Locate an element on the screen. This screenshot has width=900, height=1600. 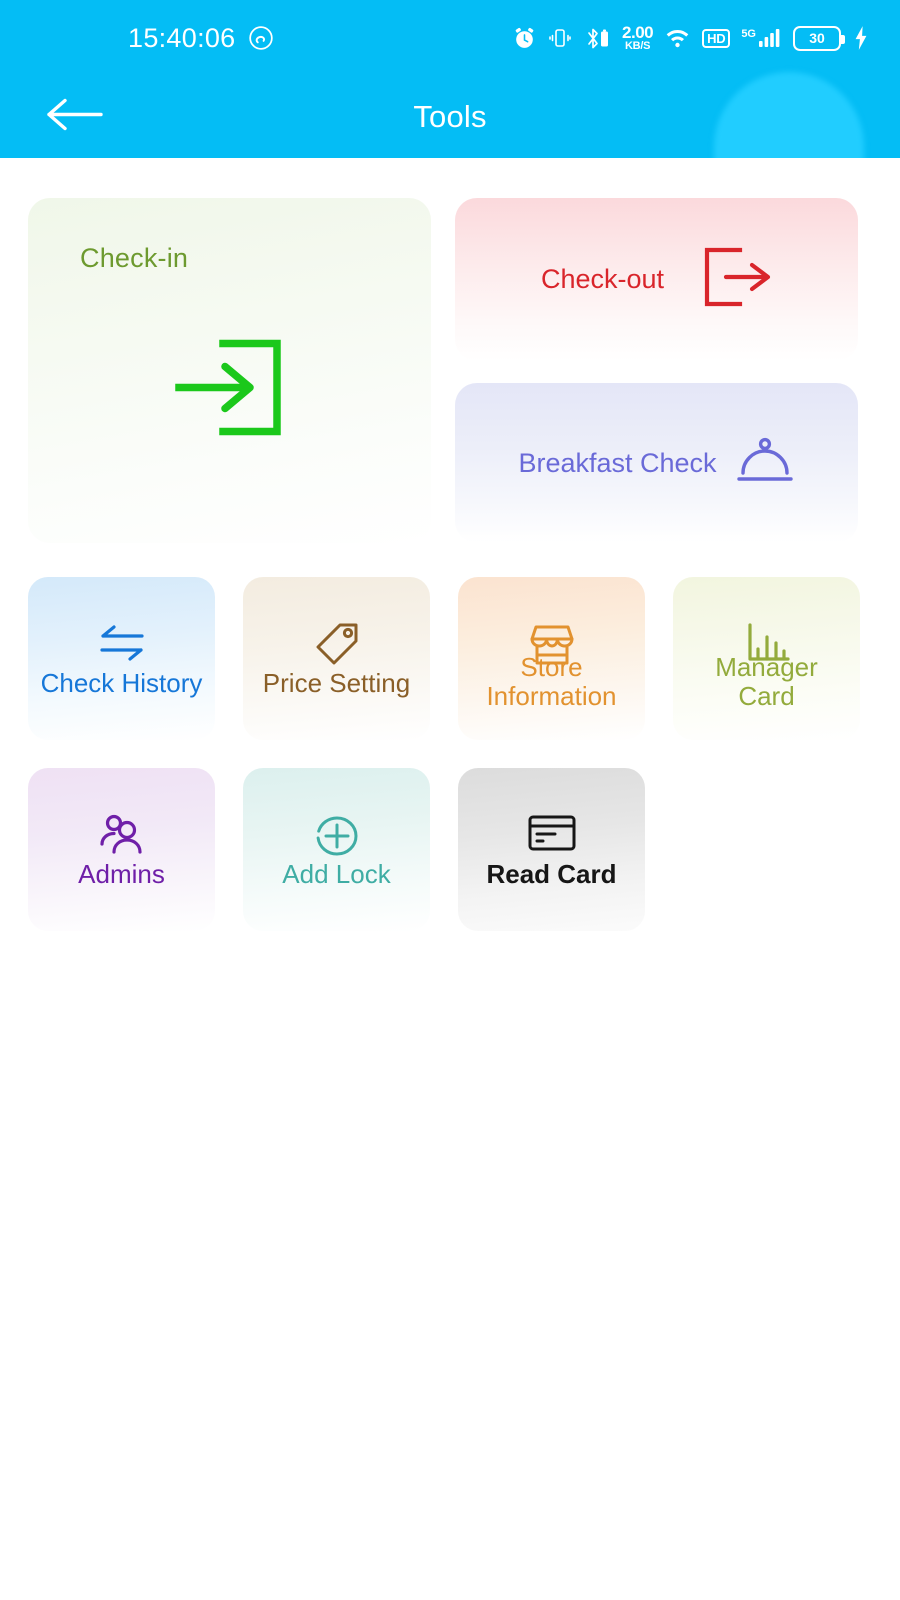
swap-arrows-icon is located at coordinates (122, 645).